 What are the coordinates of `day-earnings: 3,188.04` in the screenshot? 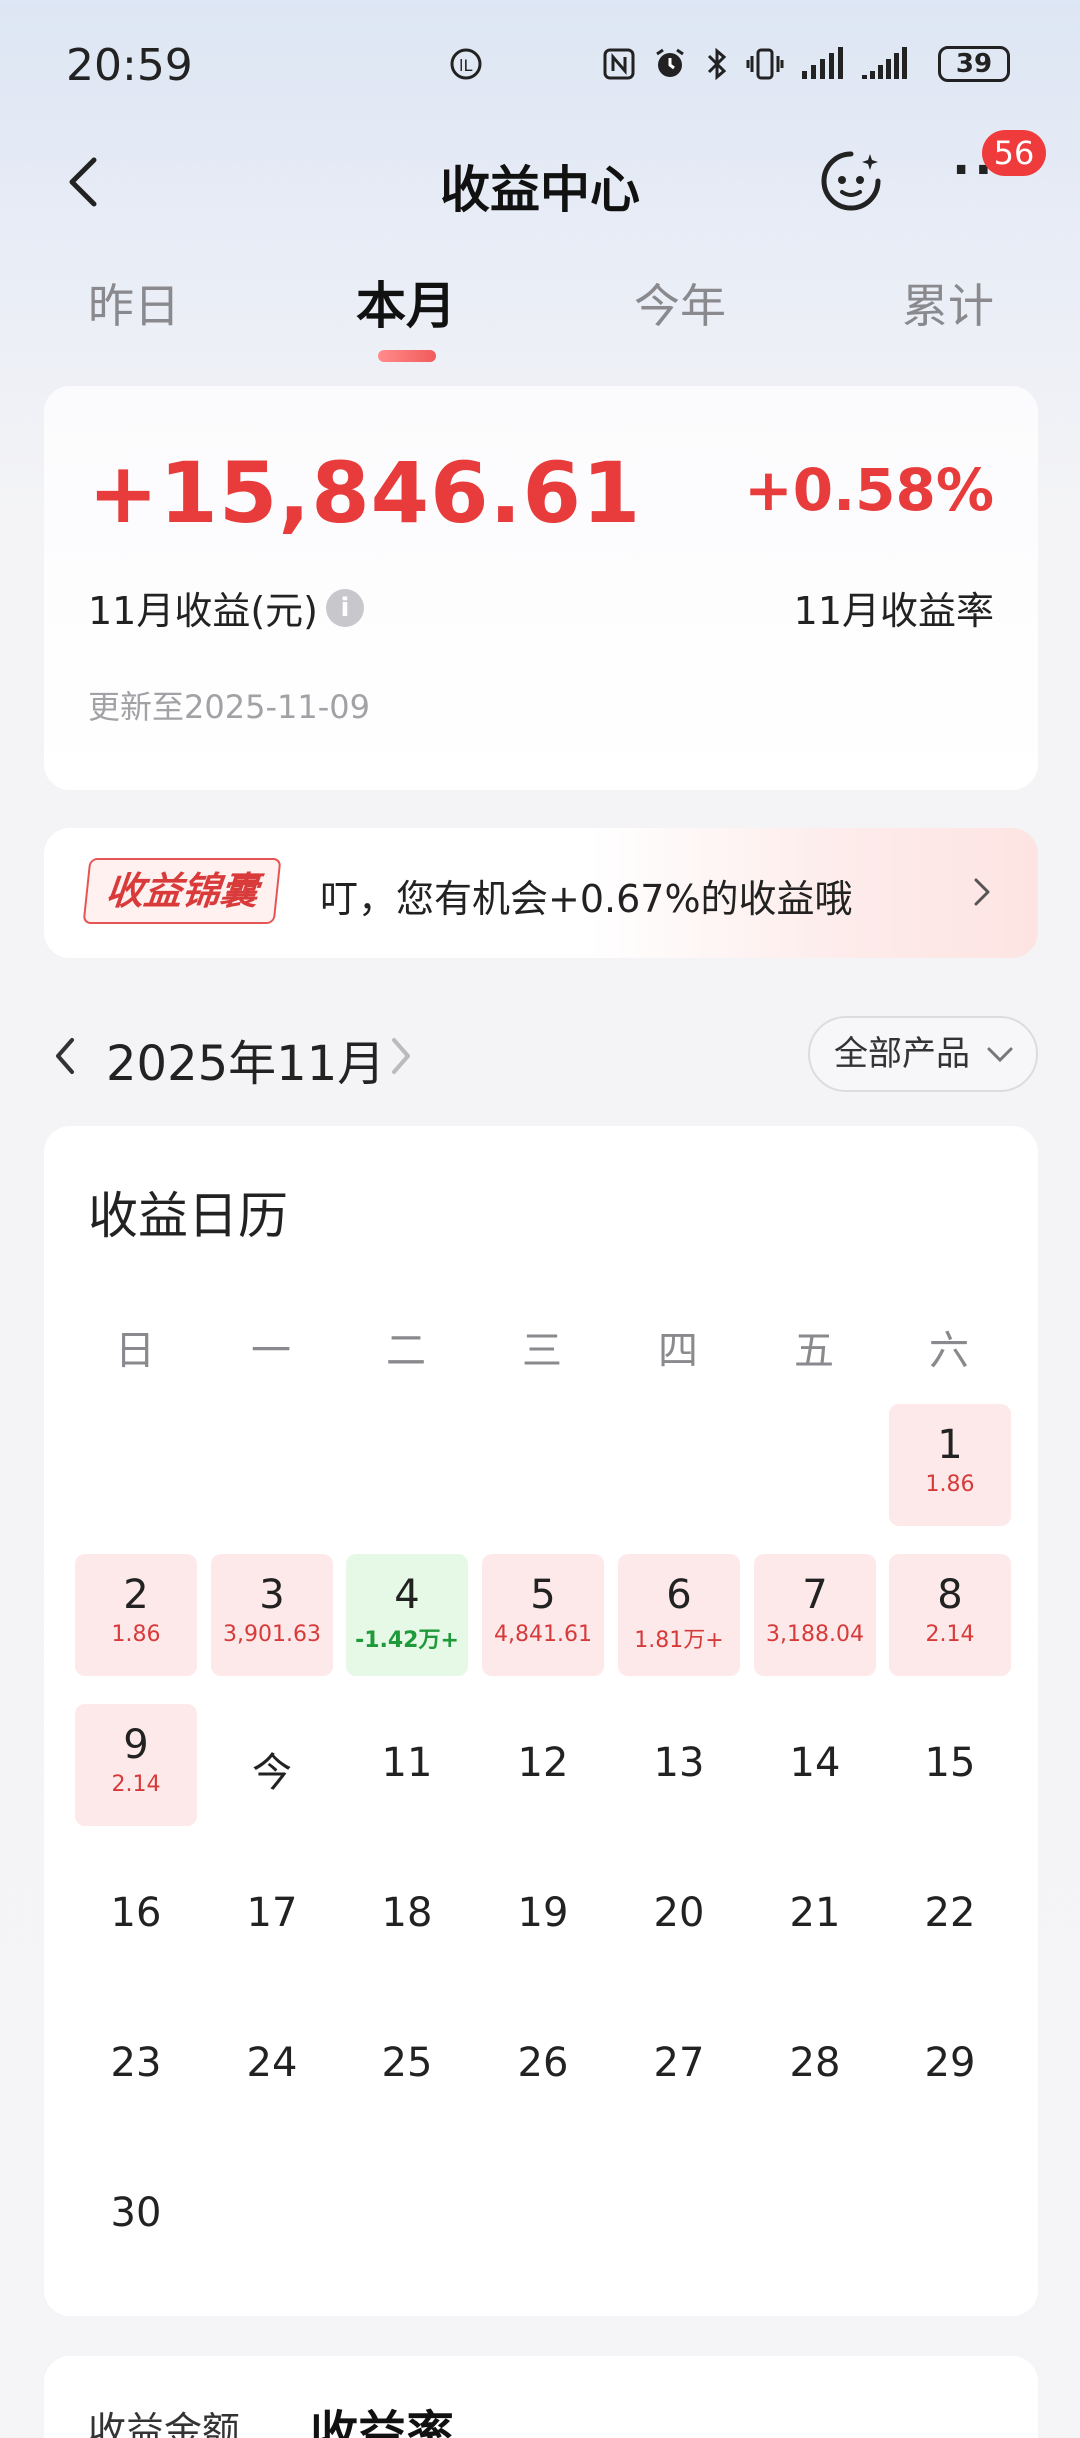 It's located at (815, 1634).